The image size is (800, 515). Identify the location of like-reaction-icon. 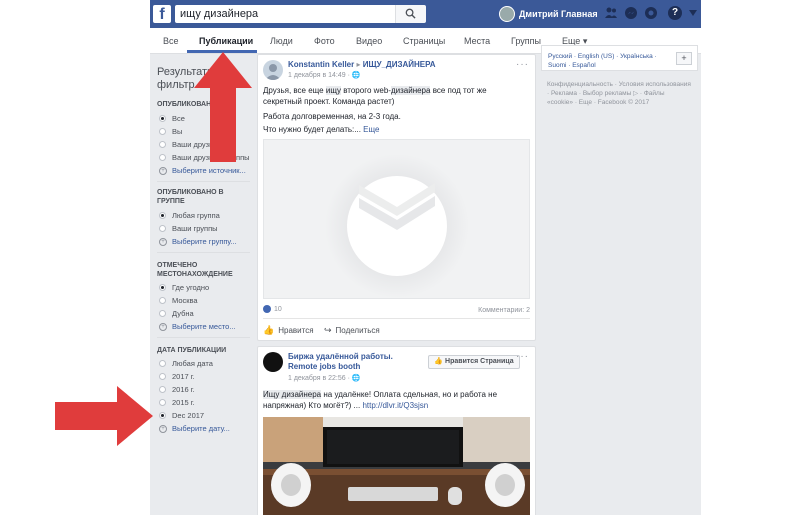
(267, 309).